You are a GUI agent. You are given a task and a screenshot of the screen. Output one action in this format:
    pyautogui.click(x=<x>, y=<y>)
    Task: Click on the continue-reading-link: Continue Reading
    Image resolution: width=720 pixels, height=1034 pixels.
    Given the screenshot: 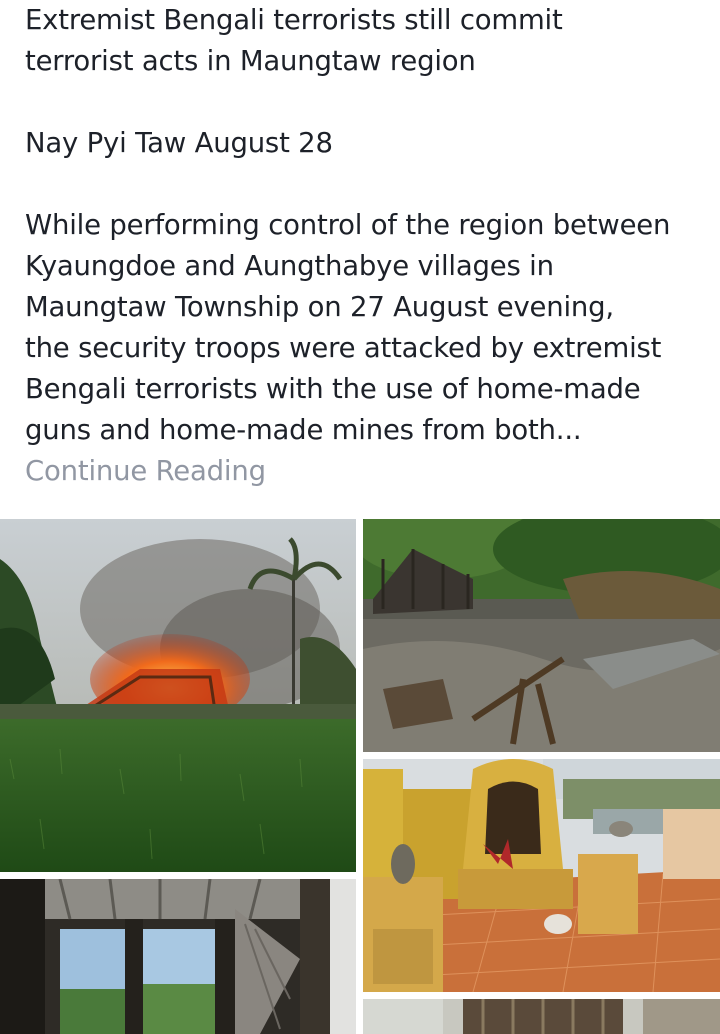 What is the action you would take?
    pyautogui.click(x=367, y=471)
    